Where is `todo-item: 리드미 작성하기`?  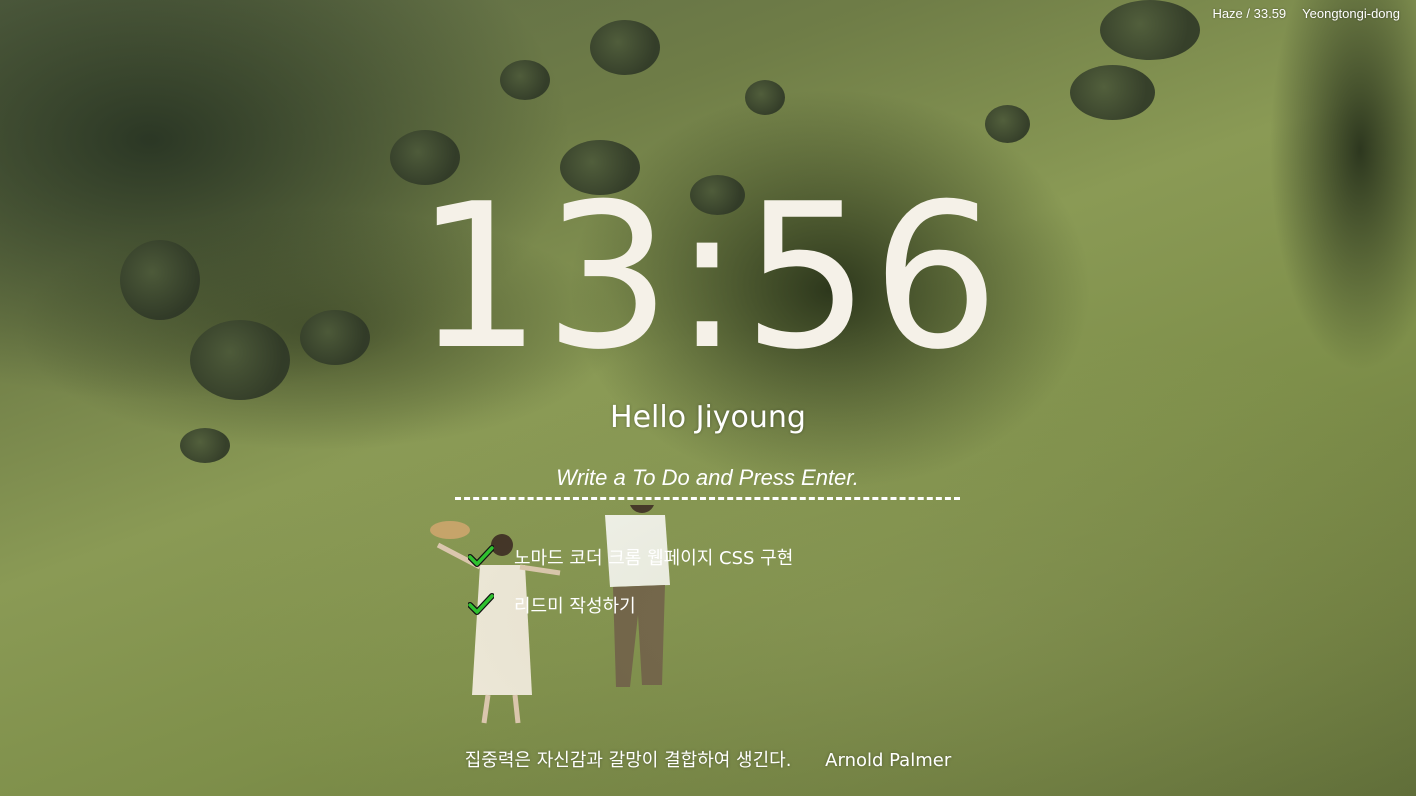 todo-item: 리드미 작성하기 is located at coordinates (630, 605).